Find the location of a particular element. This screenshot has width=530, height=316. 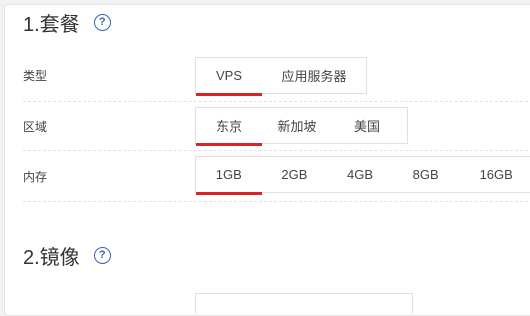

section-title-text: 1.套餐 is located at coordinates (51, 25).